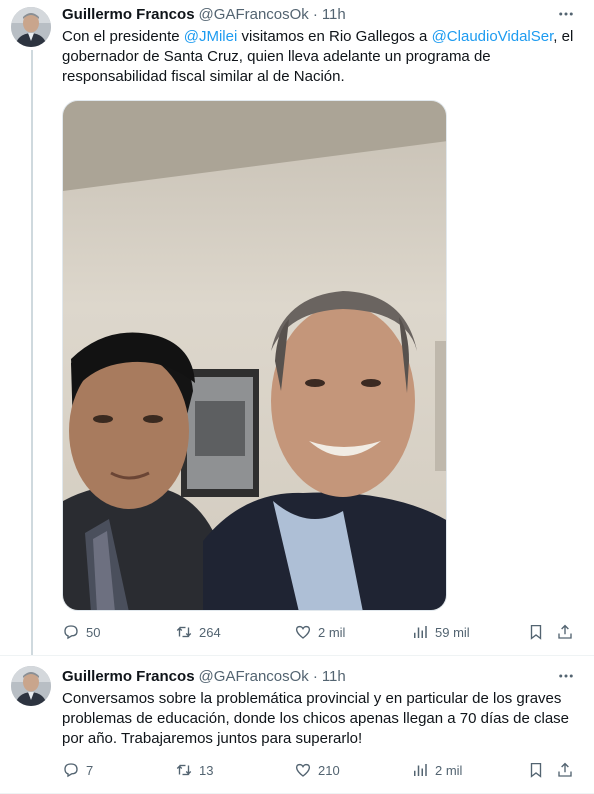 This screenshot has height=794, width=594. What do you see at coordinates (493, 36) in the screenshot?
I see `mention-link-claudiovidalser: @ClaudioVidalSer` at bounding box center [493, 36].